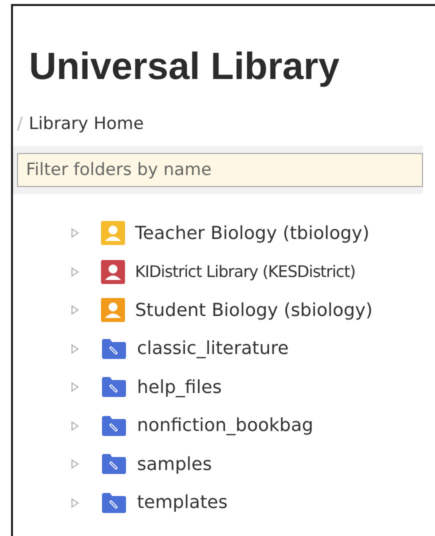  What do you see at coordinates (184, 67) in the screenshot?
I see `page-title: Universal Library` at bounding box center [184, 67].